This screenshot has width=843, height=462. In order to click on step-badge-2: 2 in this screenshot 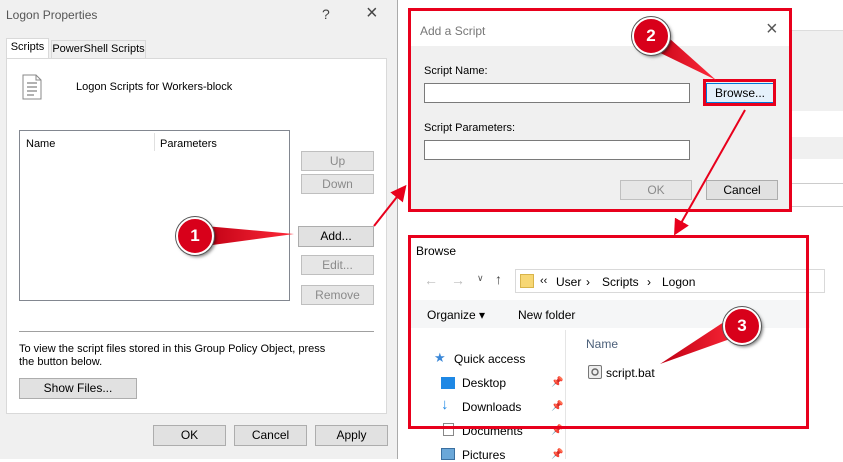, I will do `click(651, 36)`.